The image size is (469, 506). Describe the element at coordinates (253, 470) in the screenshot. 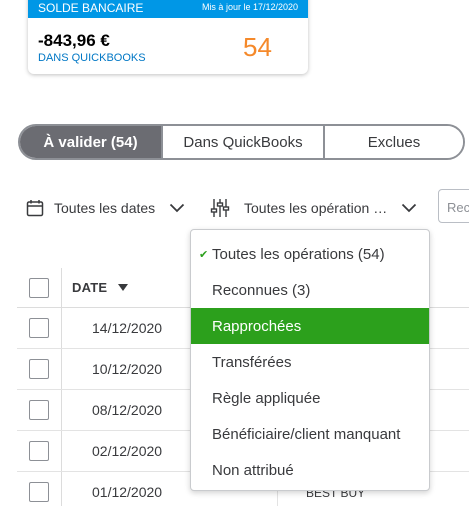

I see `menu-item-label: Non attribué` at that location.